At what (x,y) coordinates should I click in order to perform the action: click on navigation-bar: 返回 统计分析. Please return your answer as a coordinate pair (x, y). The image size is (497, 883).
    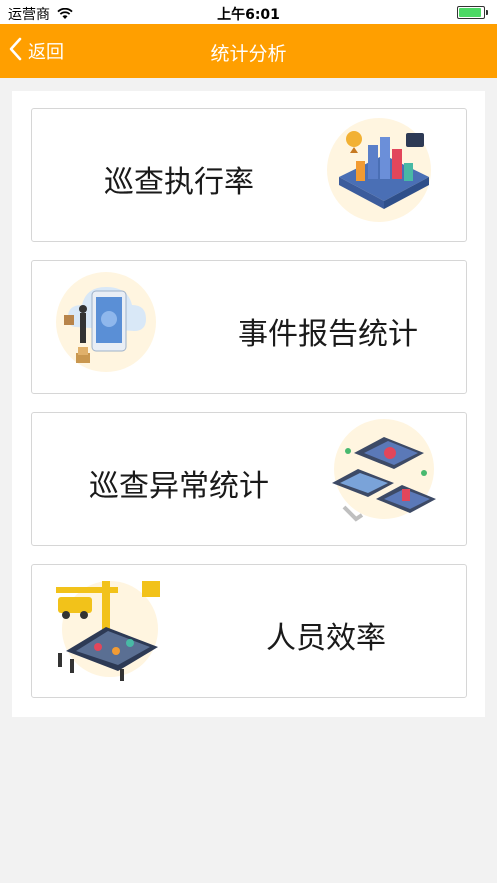
    Looking at the image, I should click on (248, 51).